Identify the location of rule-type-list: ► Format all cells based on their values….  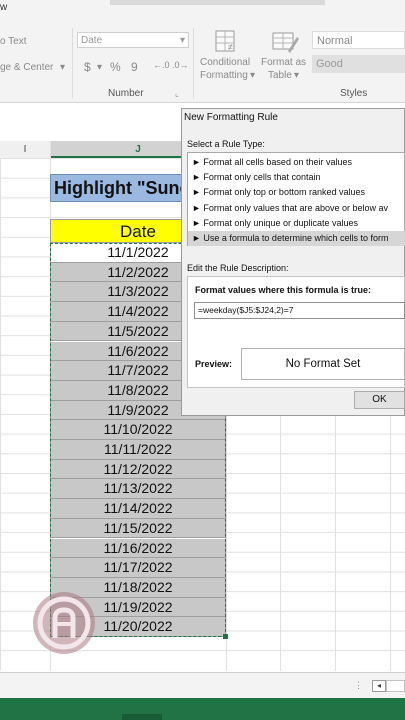
(296, 199).